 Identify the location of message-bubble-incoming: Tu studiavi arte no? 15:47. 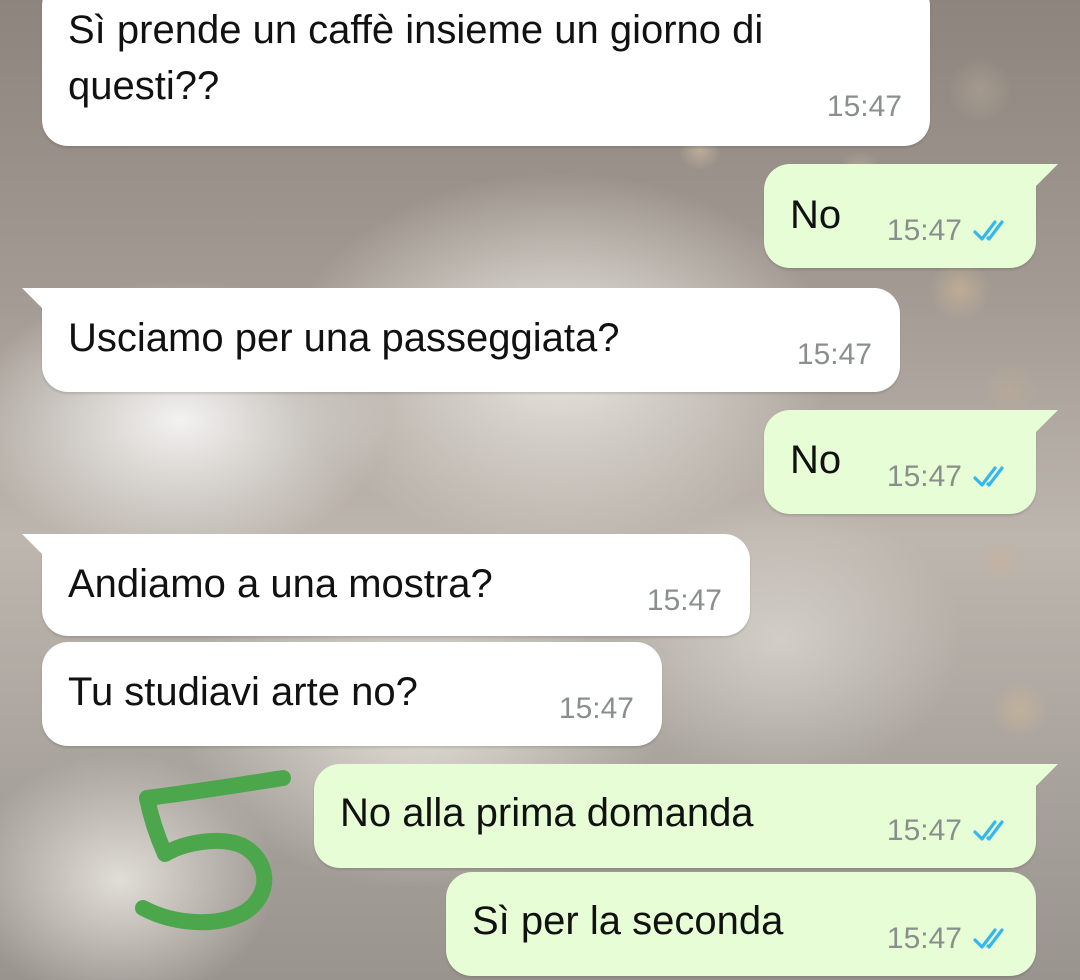
(352, 694).